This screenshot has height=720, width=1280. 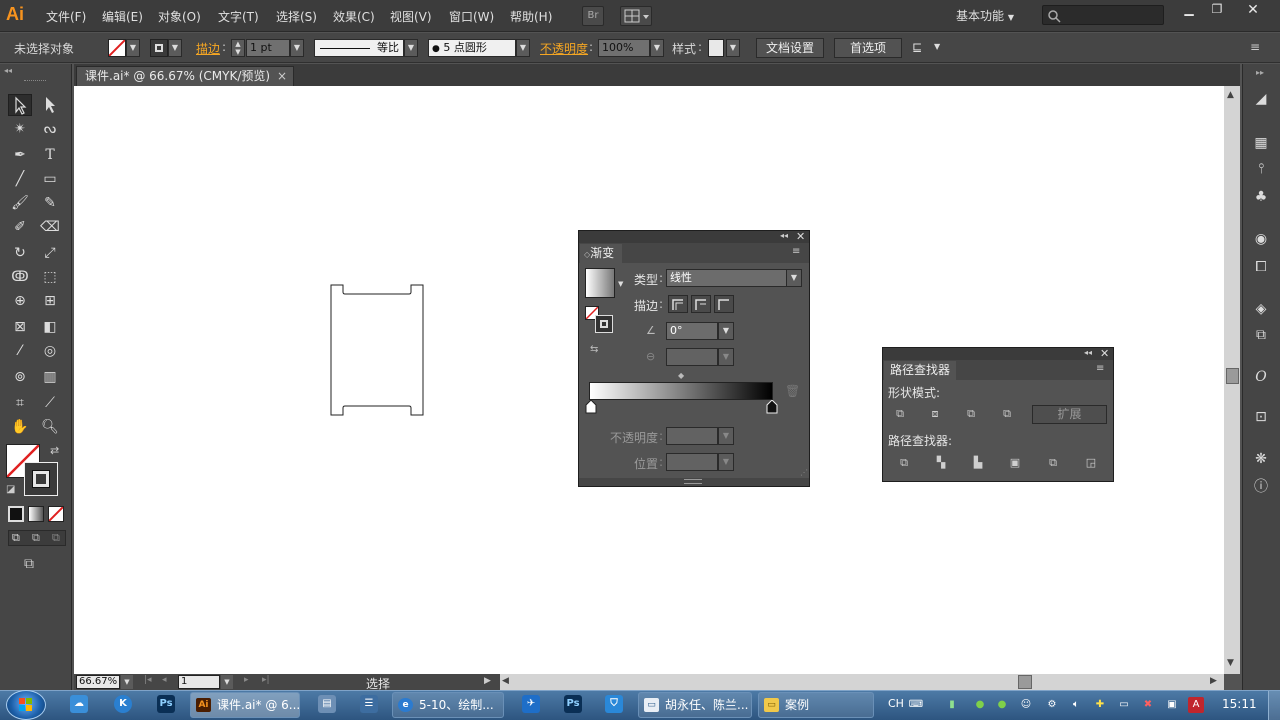 What do you see at coordinates (238, 48) in the screenshot?
I see `stroke-weight-stepper: ▲ ▼` at bounding box center [238, 48].